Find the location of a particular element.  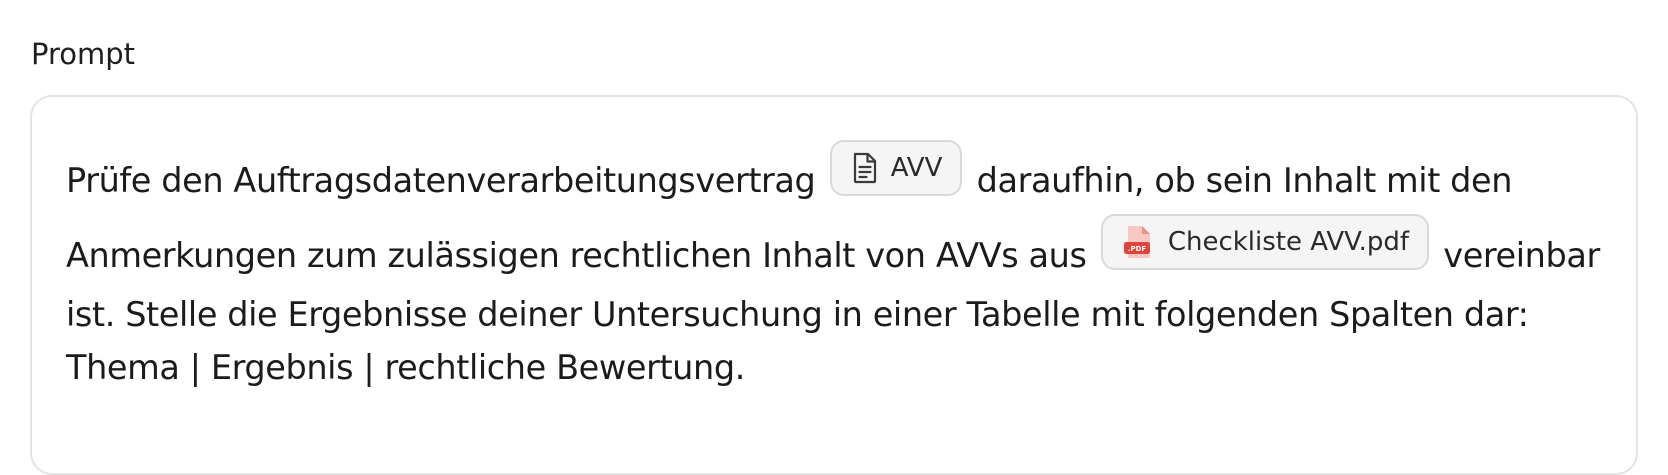

file-chip-avv: AVV is located at coordinates (896, 168).